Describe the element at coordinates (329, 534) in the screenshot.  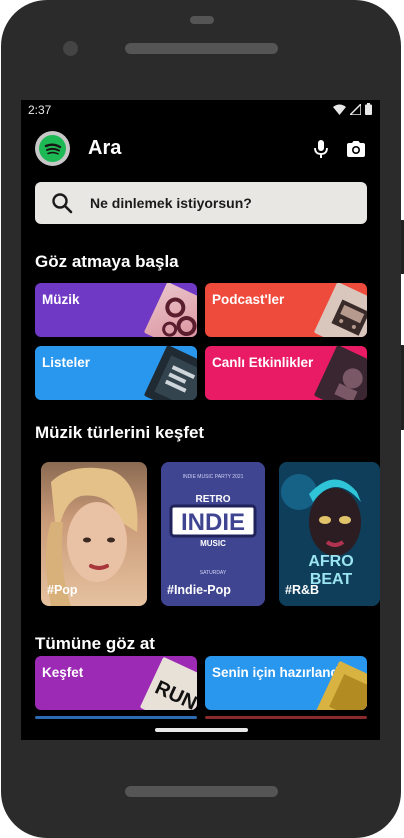
I see `genre-card-rnb: AFRO BEAT #R&B` at that location.